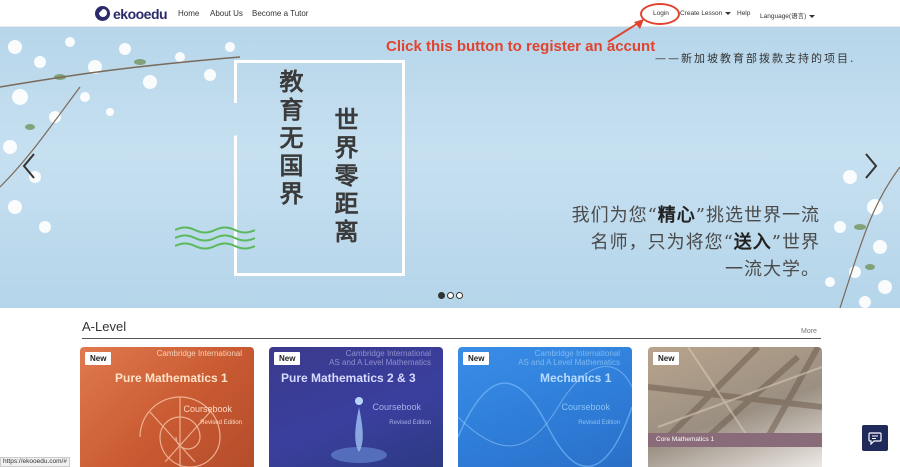 This screenshot has width=900, height=467. I want to click on chat-icon, so click(875, 438).